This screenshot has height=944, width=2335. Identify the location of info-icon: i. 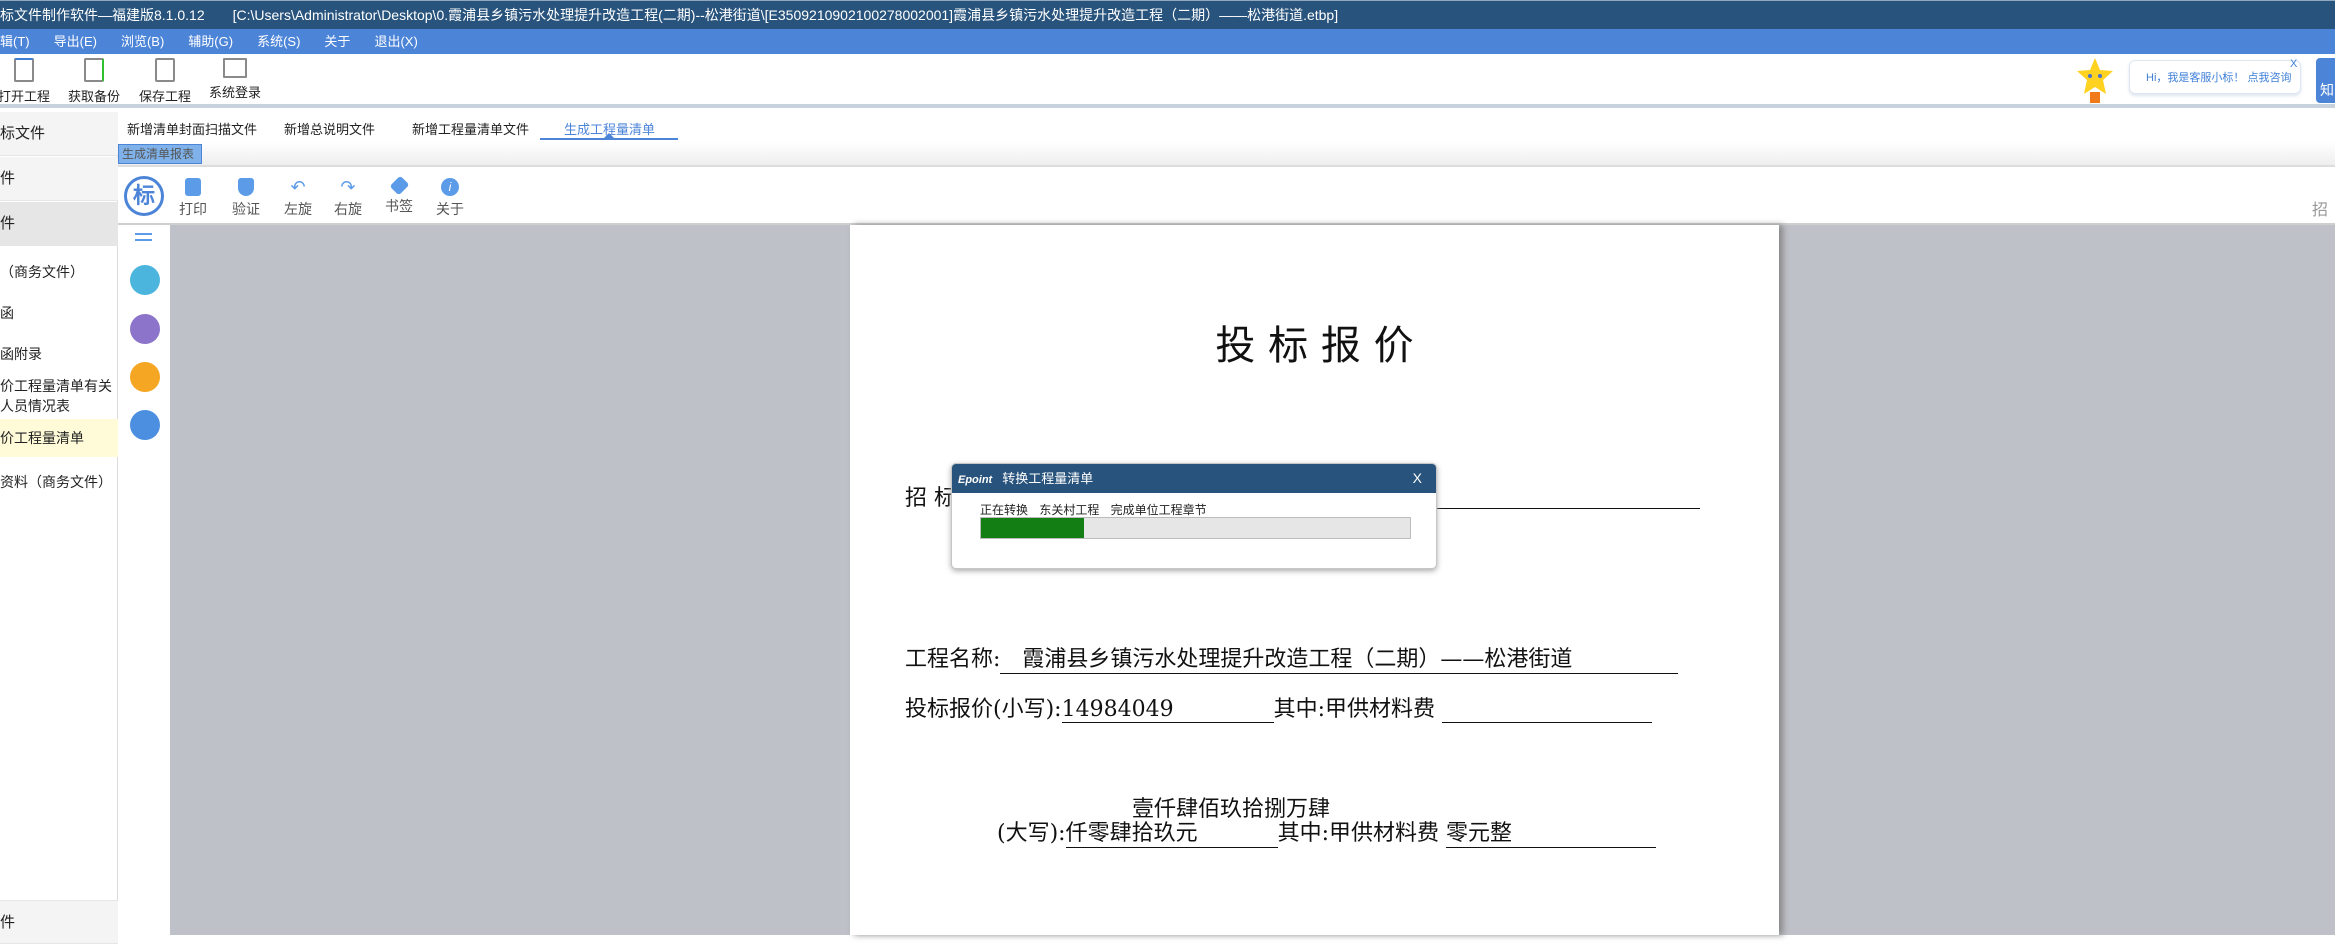
(450, 187).